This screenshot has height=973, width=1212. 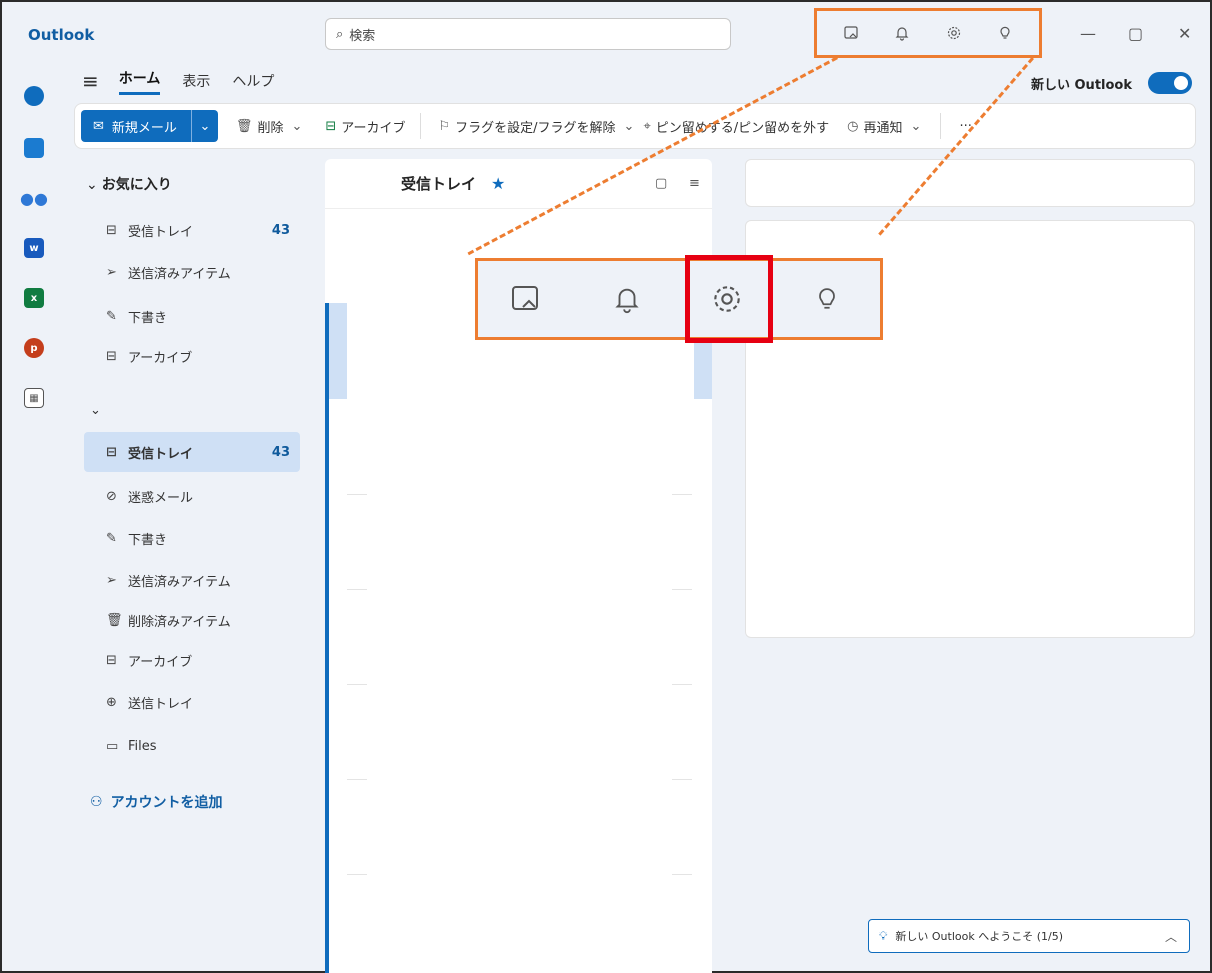 I want to click on excel-icon: x, so click(x=34, y=298).